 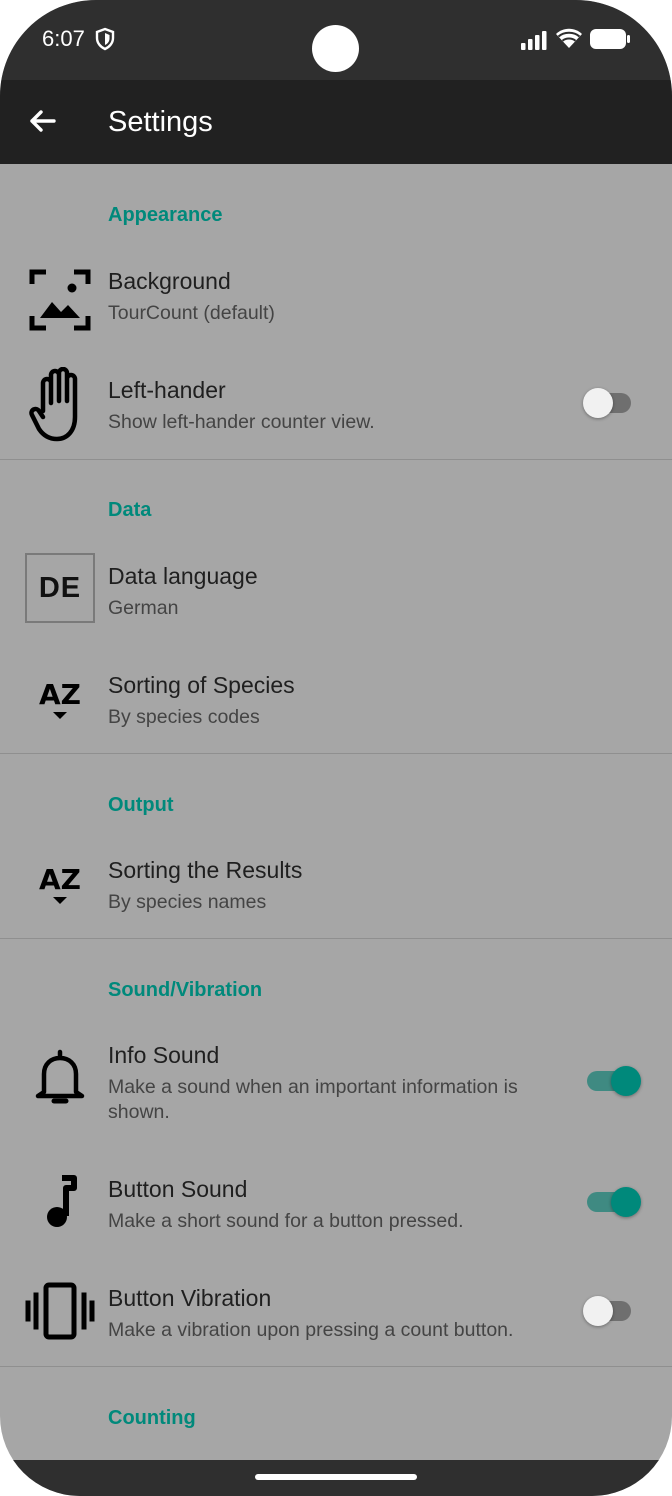 What do you see at coordinates (190, 1298) in the screenshot?
I see `pref-title: Button Vibration` at bounding box center [190, 1298].